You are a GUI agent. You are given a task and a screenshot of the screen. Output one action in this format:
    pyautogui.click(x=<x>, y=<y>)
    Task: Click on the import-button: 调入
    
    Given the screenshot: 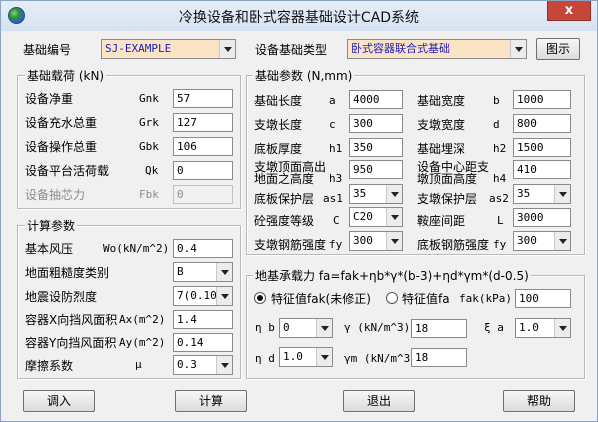 What is the action you would take?
    pyautogui.click(x=59, y=401)
    